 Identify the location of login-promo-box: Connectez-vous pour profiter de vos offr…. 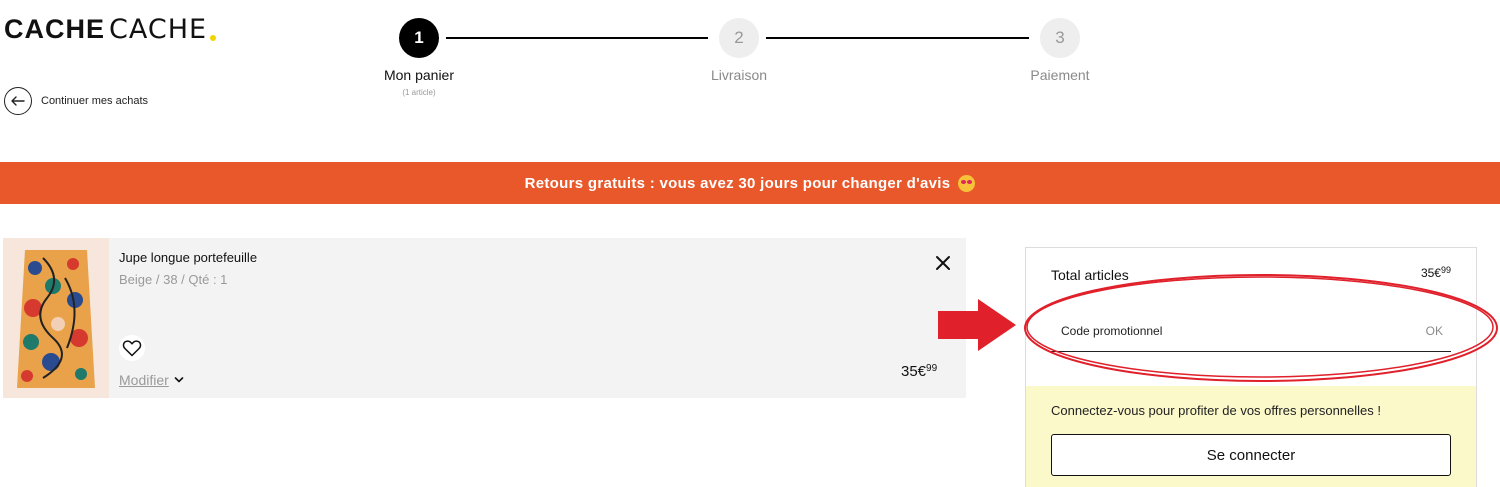
(1251, 436).